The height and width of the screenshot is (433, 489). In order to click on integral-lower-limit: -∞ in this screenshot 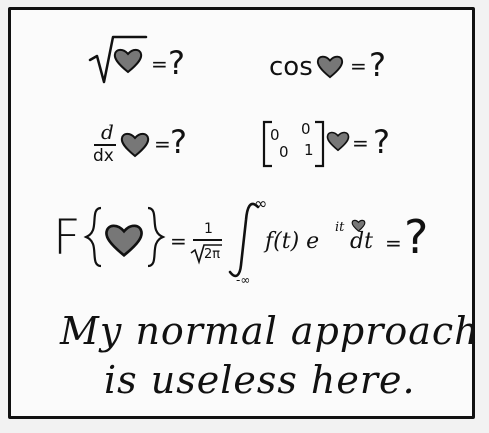, I will do `click(243, 280)`.